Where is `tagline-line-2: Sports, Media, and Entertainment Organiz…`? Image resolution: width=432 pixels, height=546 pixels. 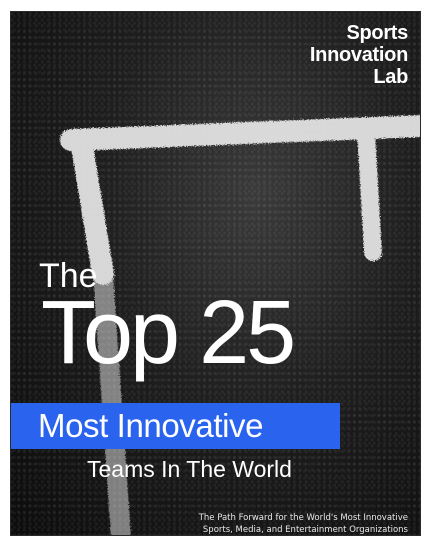 tagline-line-2: Sports, Media, and Entertainment Organiz… is located at coordinates (305, 530).